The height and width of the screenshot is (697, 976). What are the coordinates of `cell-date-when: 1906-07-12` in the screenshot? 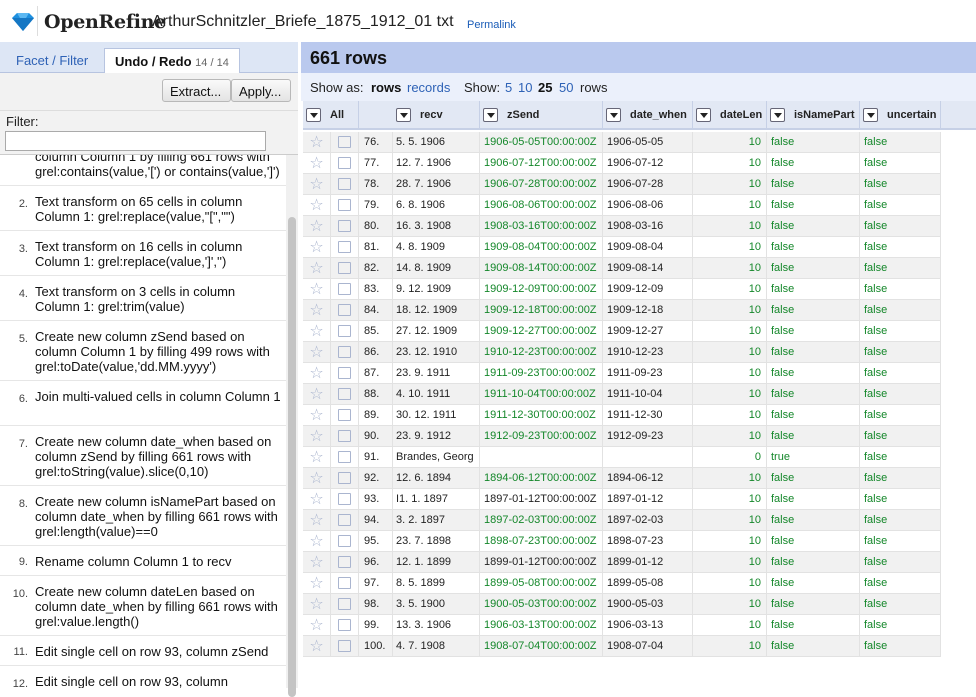 It's located at (648, 163).